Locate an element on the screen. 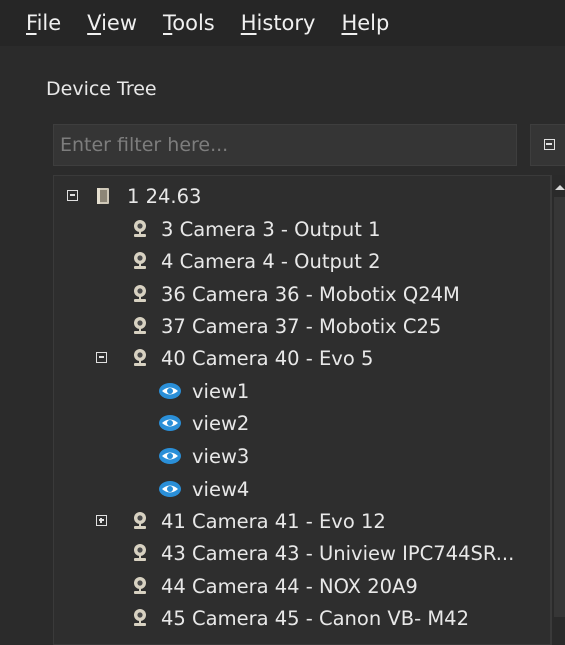 The image size is (565, 645). tree-label: view4 is located at coordinates (221, 489).